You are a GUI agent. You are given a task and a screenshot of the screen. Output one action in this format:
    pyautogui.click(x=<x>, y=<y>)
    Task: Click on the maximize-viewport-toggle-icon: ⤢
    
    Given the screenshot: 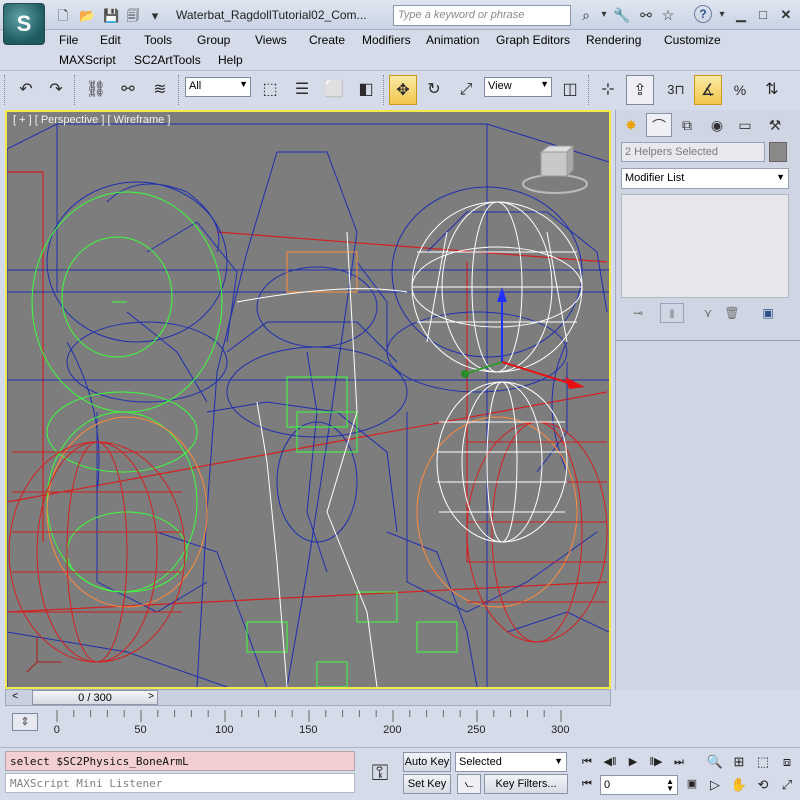 What is the action you would take?
    pyautogui.click(x=787, y=785)
    